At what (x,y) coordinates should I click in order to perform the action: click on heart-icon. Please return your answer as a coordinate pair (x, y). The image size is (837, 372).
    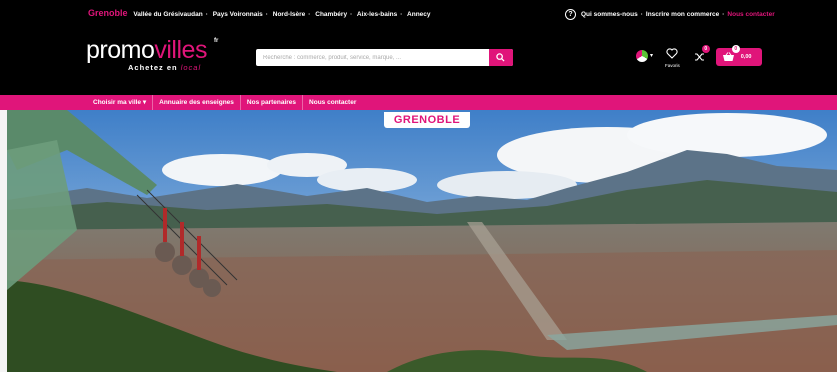
    Looking at the image, I should click on (672, 53).